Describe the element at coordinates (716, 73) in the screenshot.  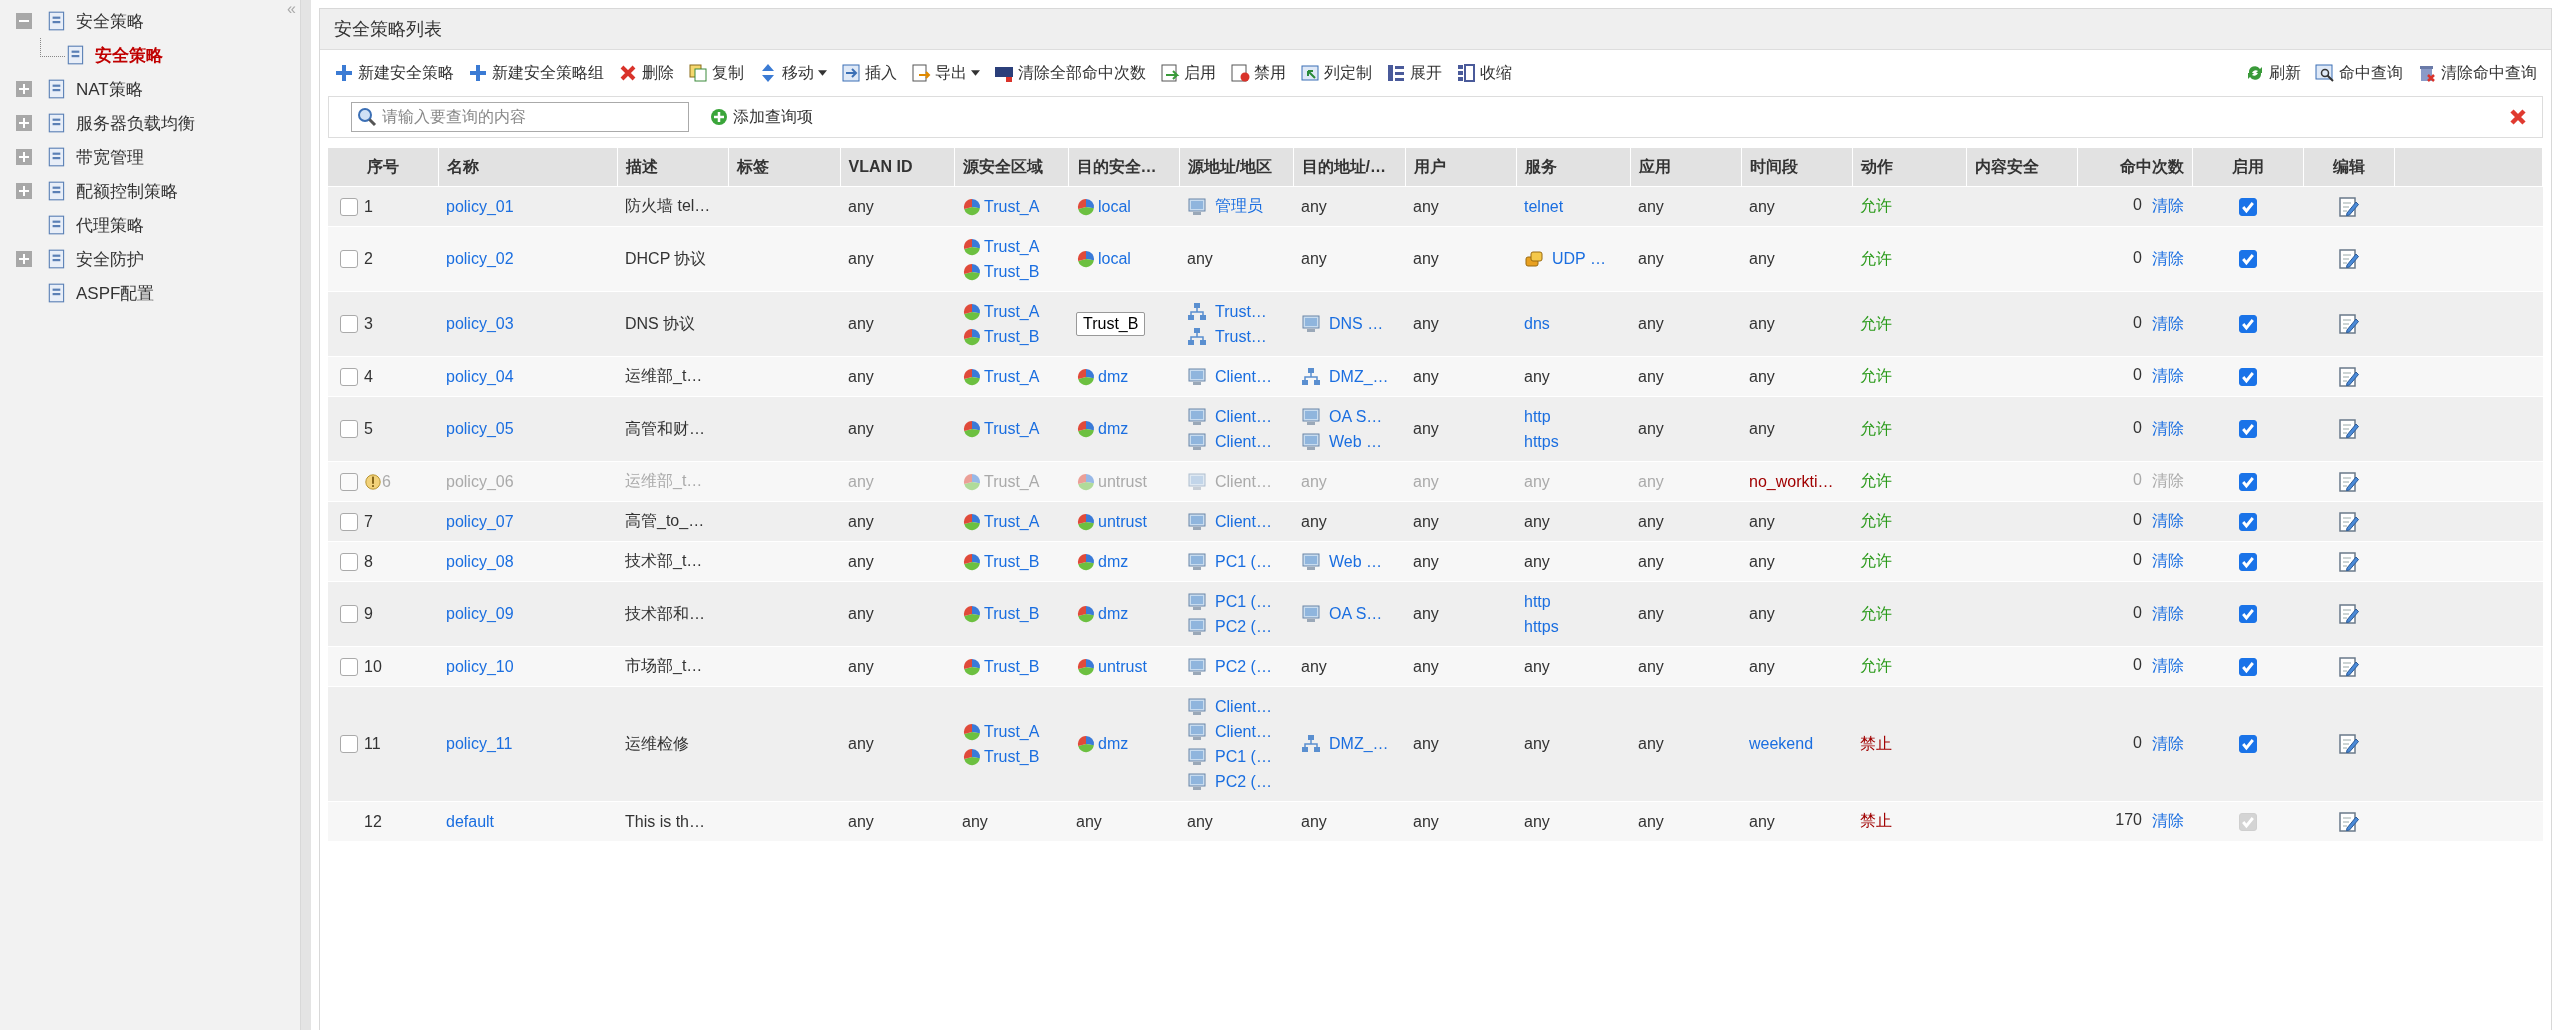
I see `toolbar-button: 复制` at that location.